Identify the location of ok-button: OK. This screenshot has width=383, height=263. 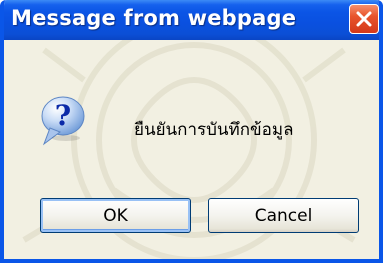
(115, 215).